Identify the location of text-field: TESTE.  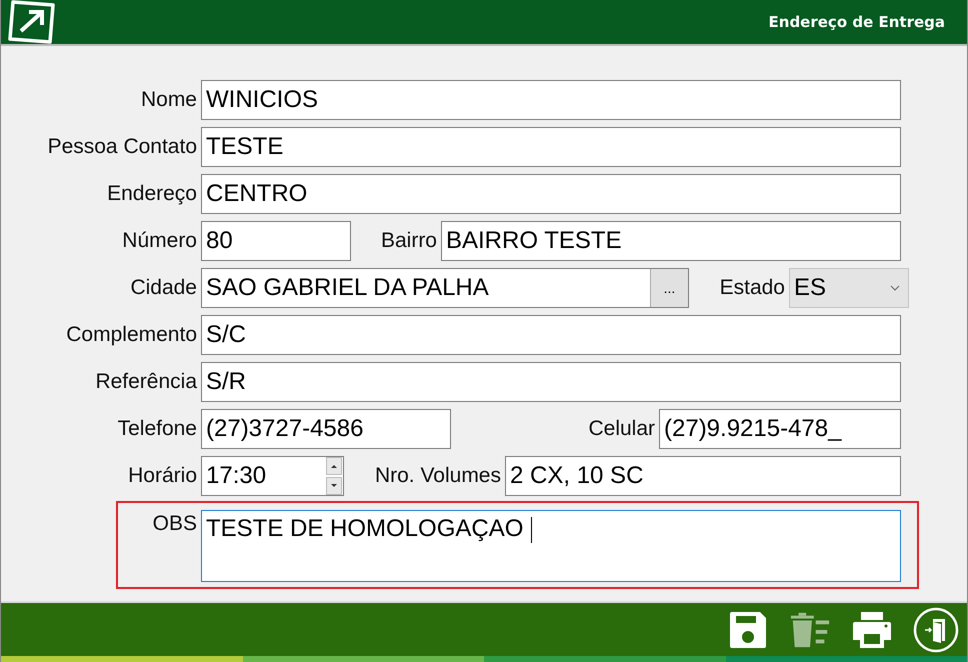
(551, 147).